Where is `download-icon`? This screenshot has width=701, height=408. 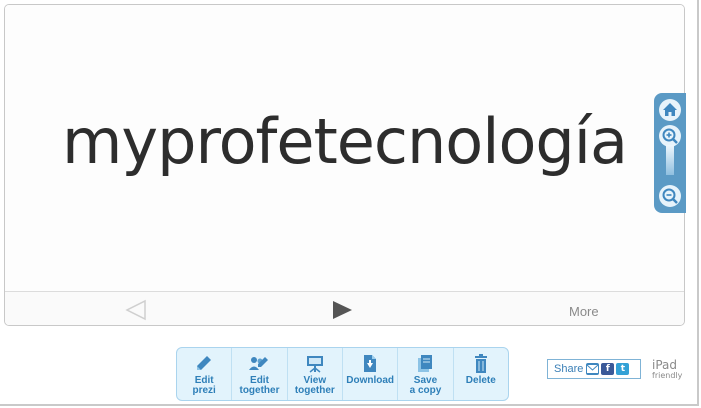
download-icon is located at coordinates (370, 363).